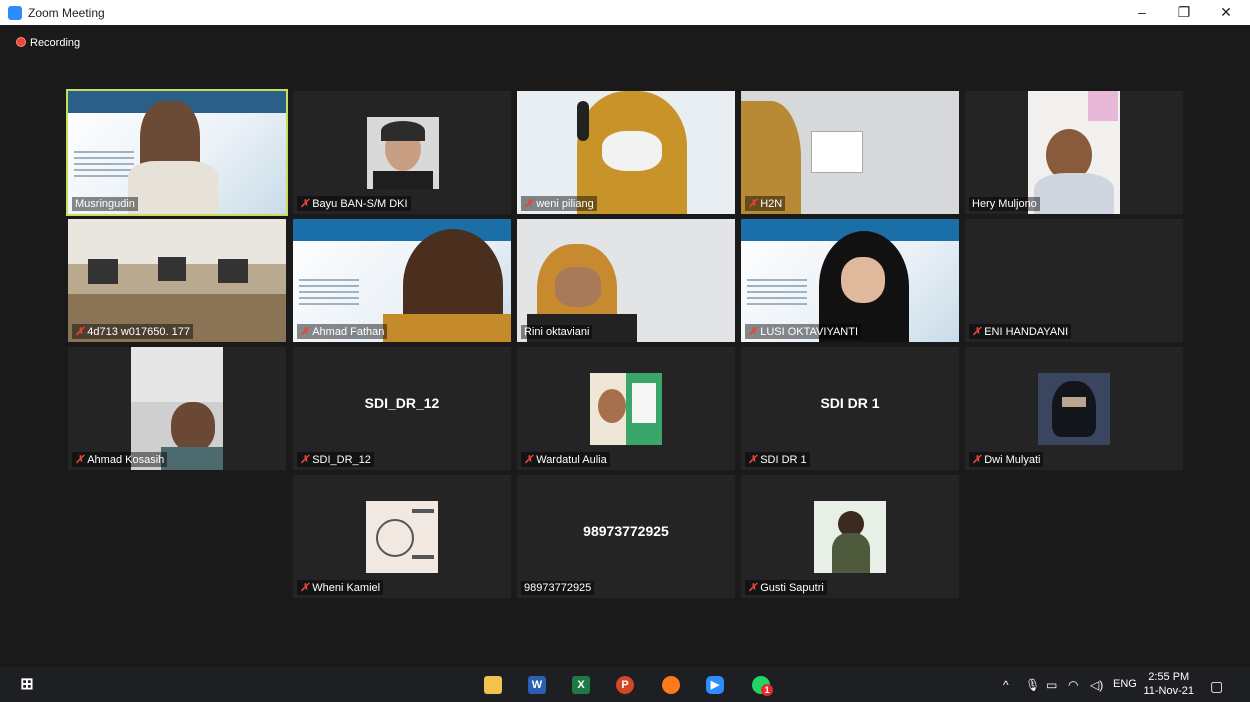 The width and height of the screenshot is (1250, 702). I want to click on file-explorer-icon, so click(493, 685).